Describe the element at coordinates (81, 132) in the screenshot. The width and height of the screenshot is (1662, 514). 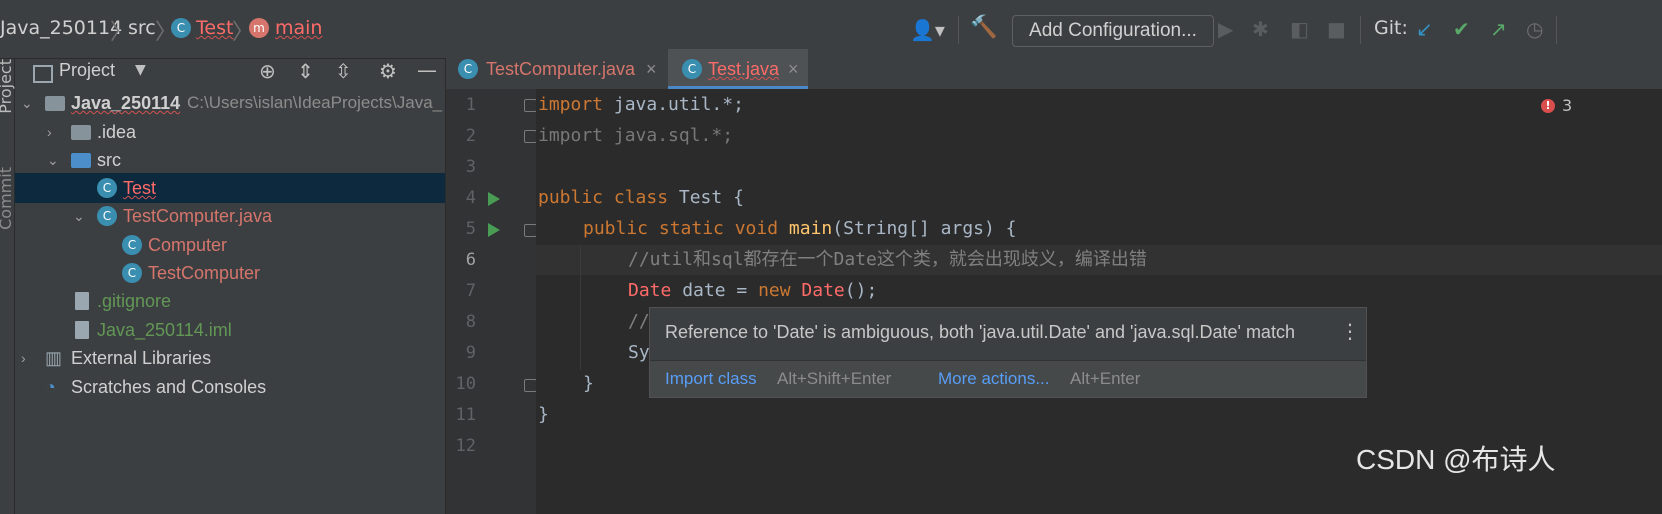
I see `folder-icon` at that location.